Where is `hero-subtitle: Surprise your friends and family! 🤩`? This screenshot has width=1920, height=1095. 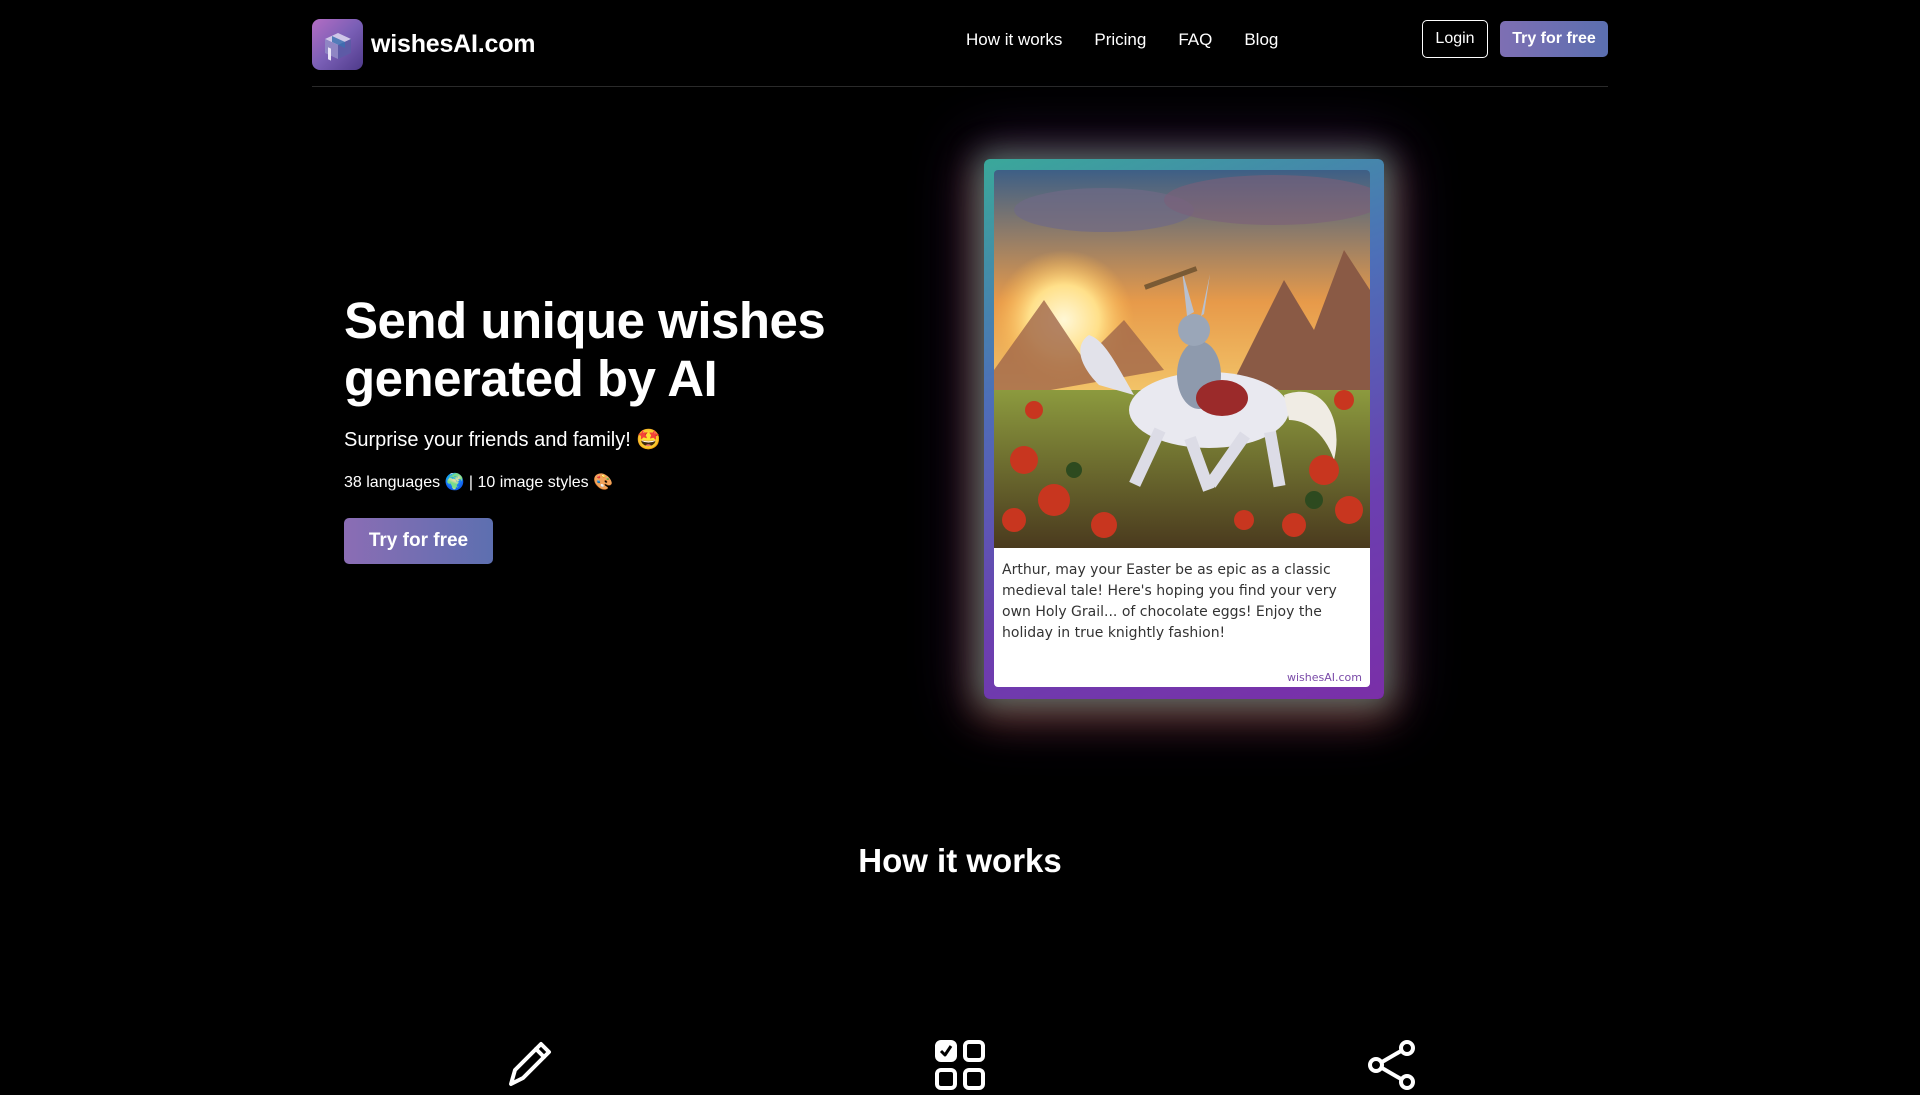 hero-subtitle: Surprise your friends and family! 🤩 is located at coordinates (503, 440).